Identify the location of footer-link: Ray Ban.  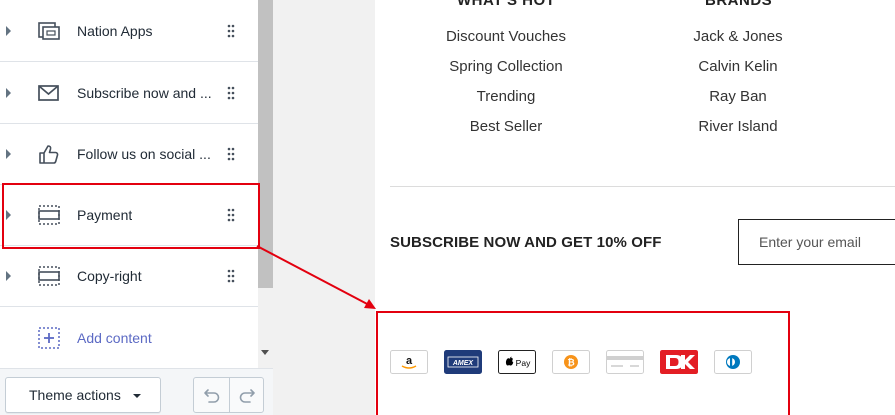
(738, 96).